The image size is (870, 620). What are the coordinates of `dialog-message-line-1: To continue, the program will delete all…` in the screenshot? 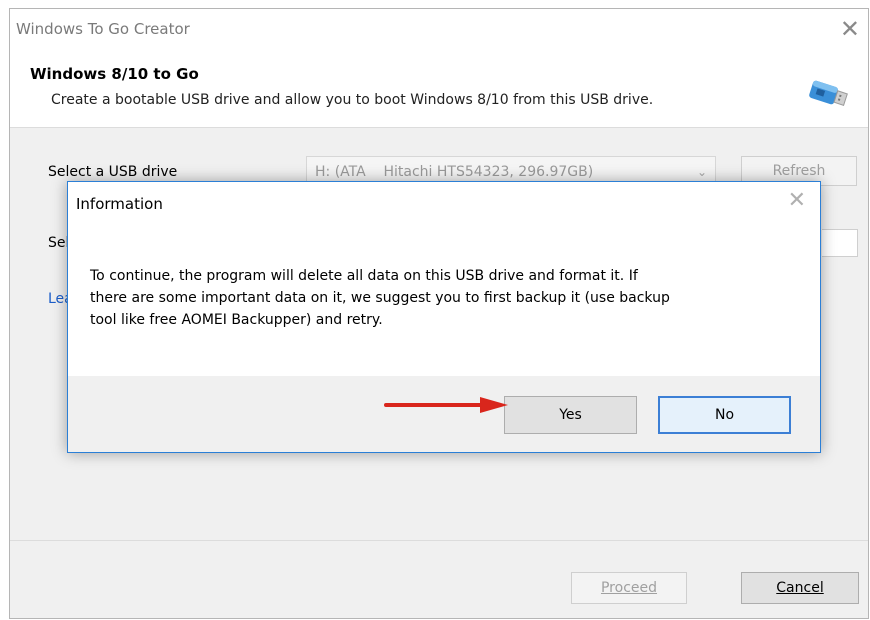 It's located at (364, 276).